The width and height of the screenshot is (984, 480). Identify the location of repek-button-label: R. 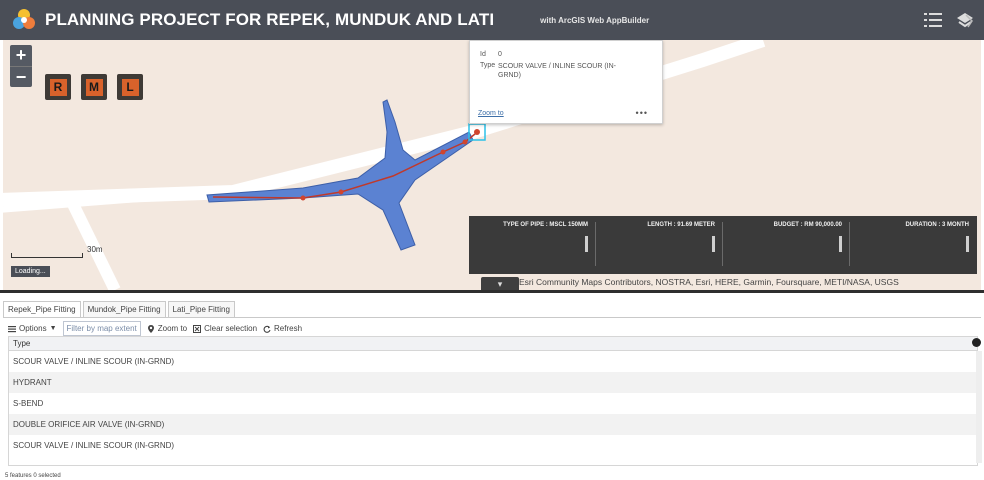
(58, 87).